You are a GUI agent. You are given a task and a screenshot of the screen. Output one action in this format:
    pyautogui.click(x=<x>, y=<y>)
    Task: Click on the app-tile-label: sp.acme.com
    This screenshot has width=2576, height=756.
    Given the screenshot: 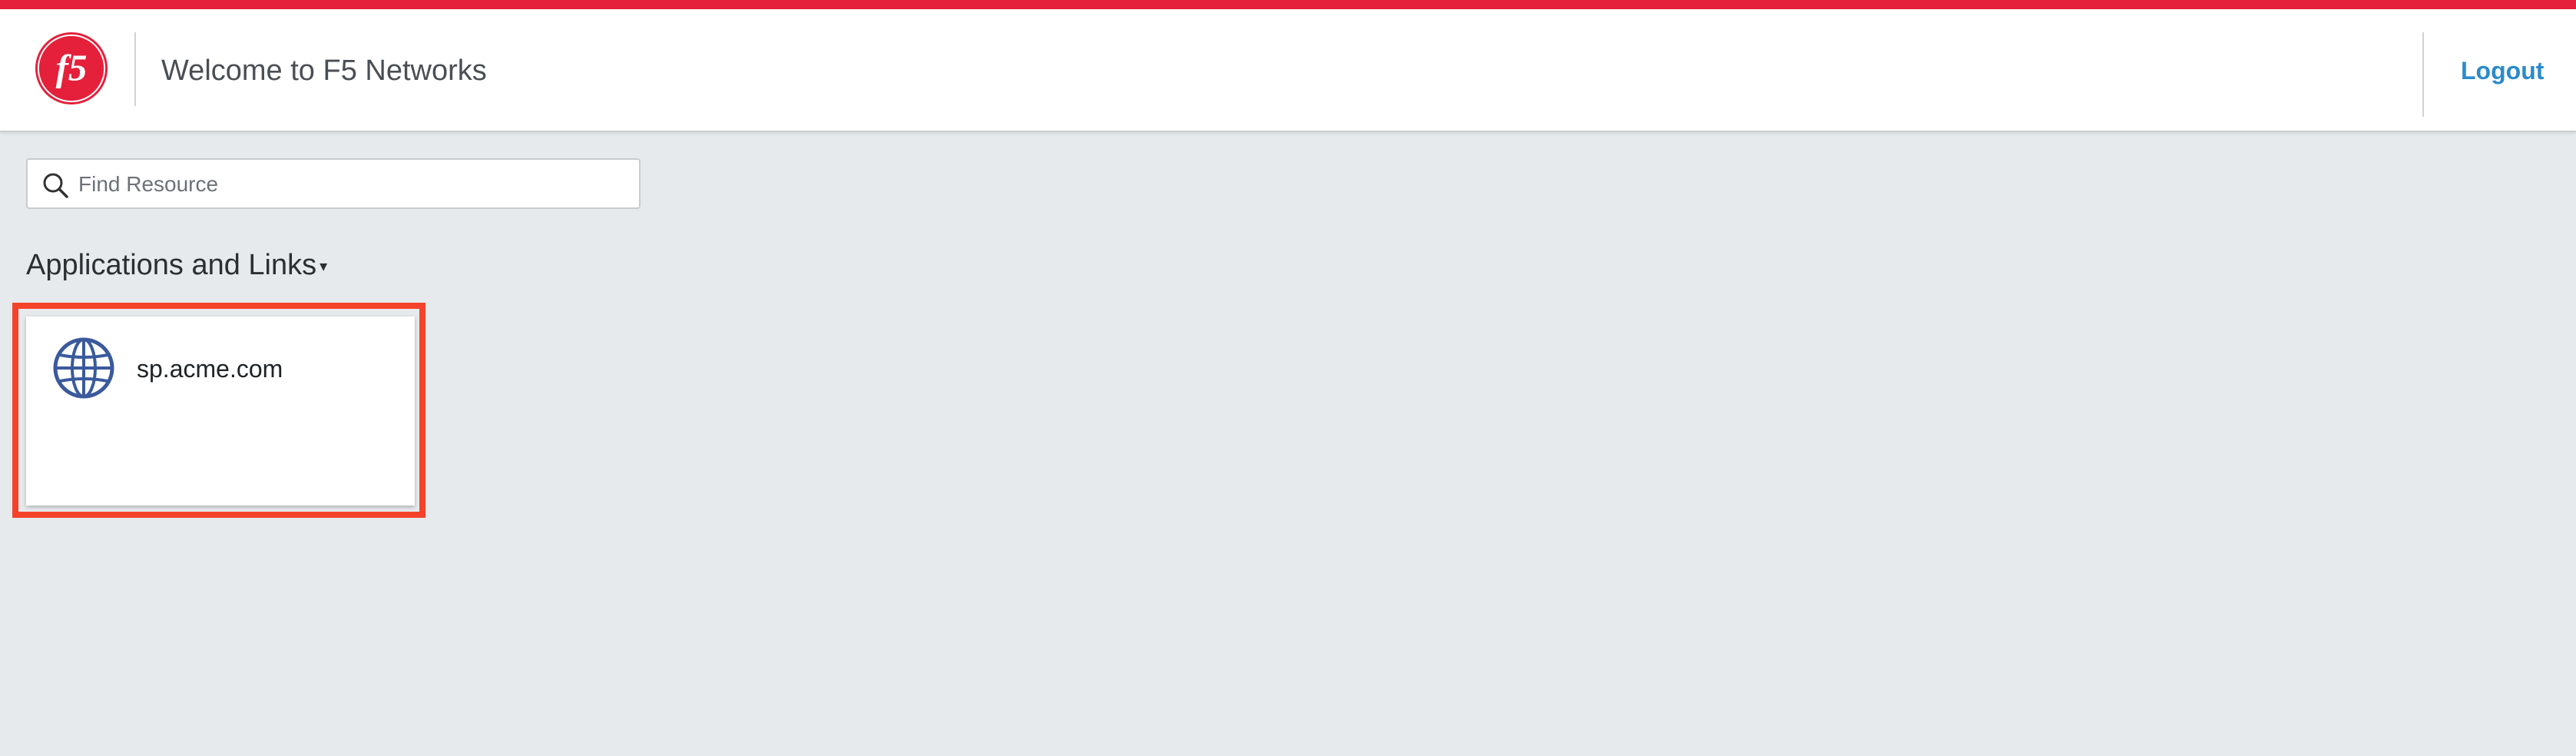 What is the action you would take?
    pyautogui.click(x=210, y=369)
    